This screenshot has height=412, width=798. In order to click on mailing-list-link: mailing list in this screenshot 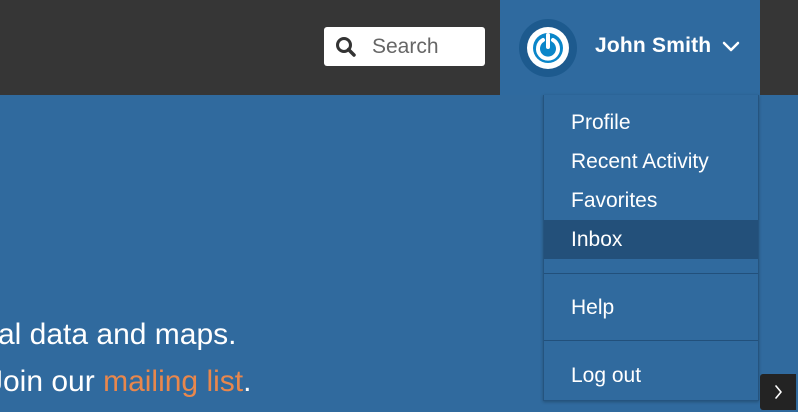, I will do `click(173, 381)`.